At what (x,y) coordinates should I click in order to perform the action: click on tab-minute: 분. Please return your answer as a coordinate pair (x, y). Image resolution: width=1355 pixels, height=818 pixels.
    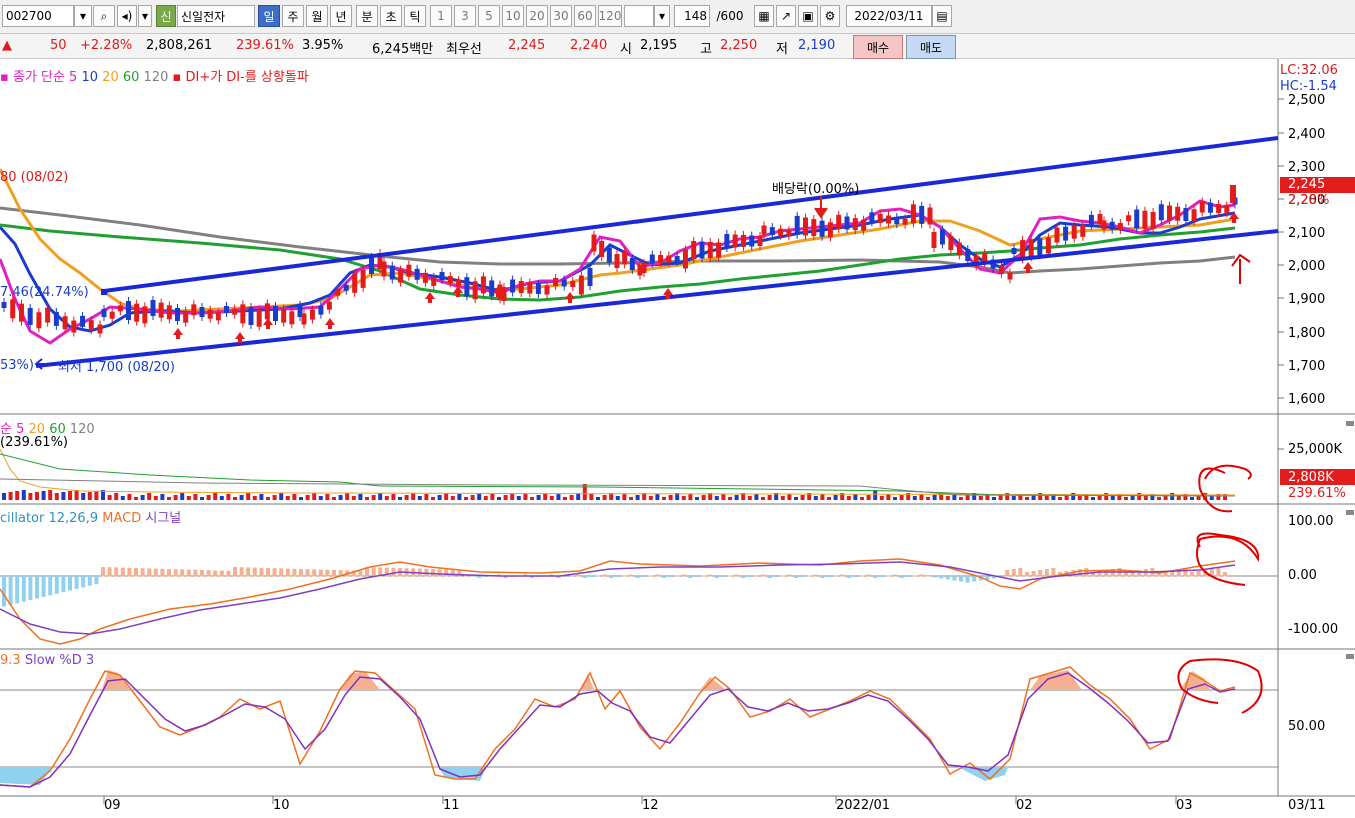
    Looking at the image, I should click on (367, 16).